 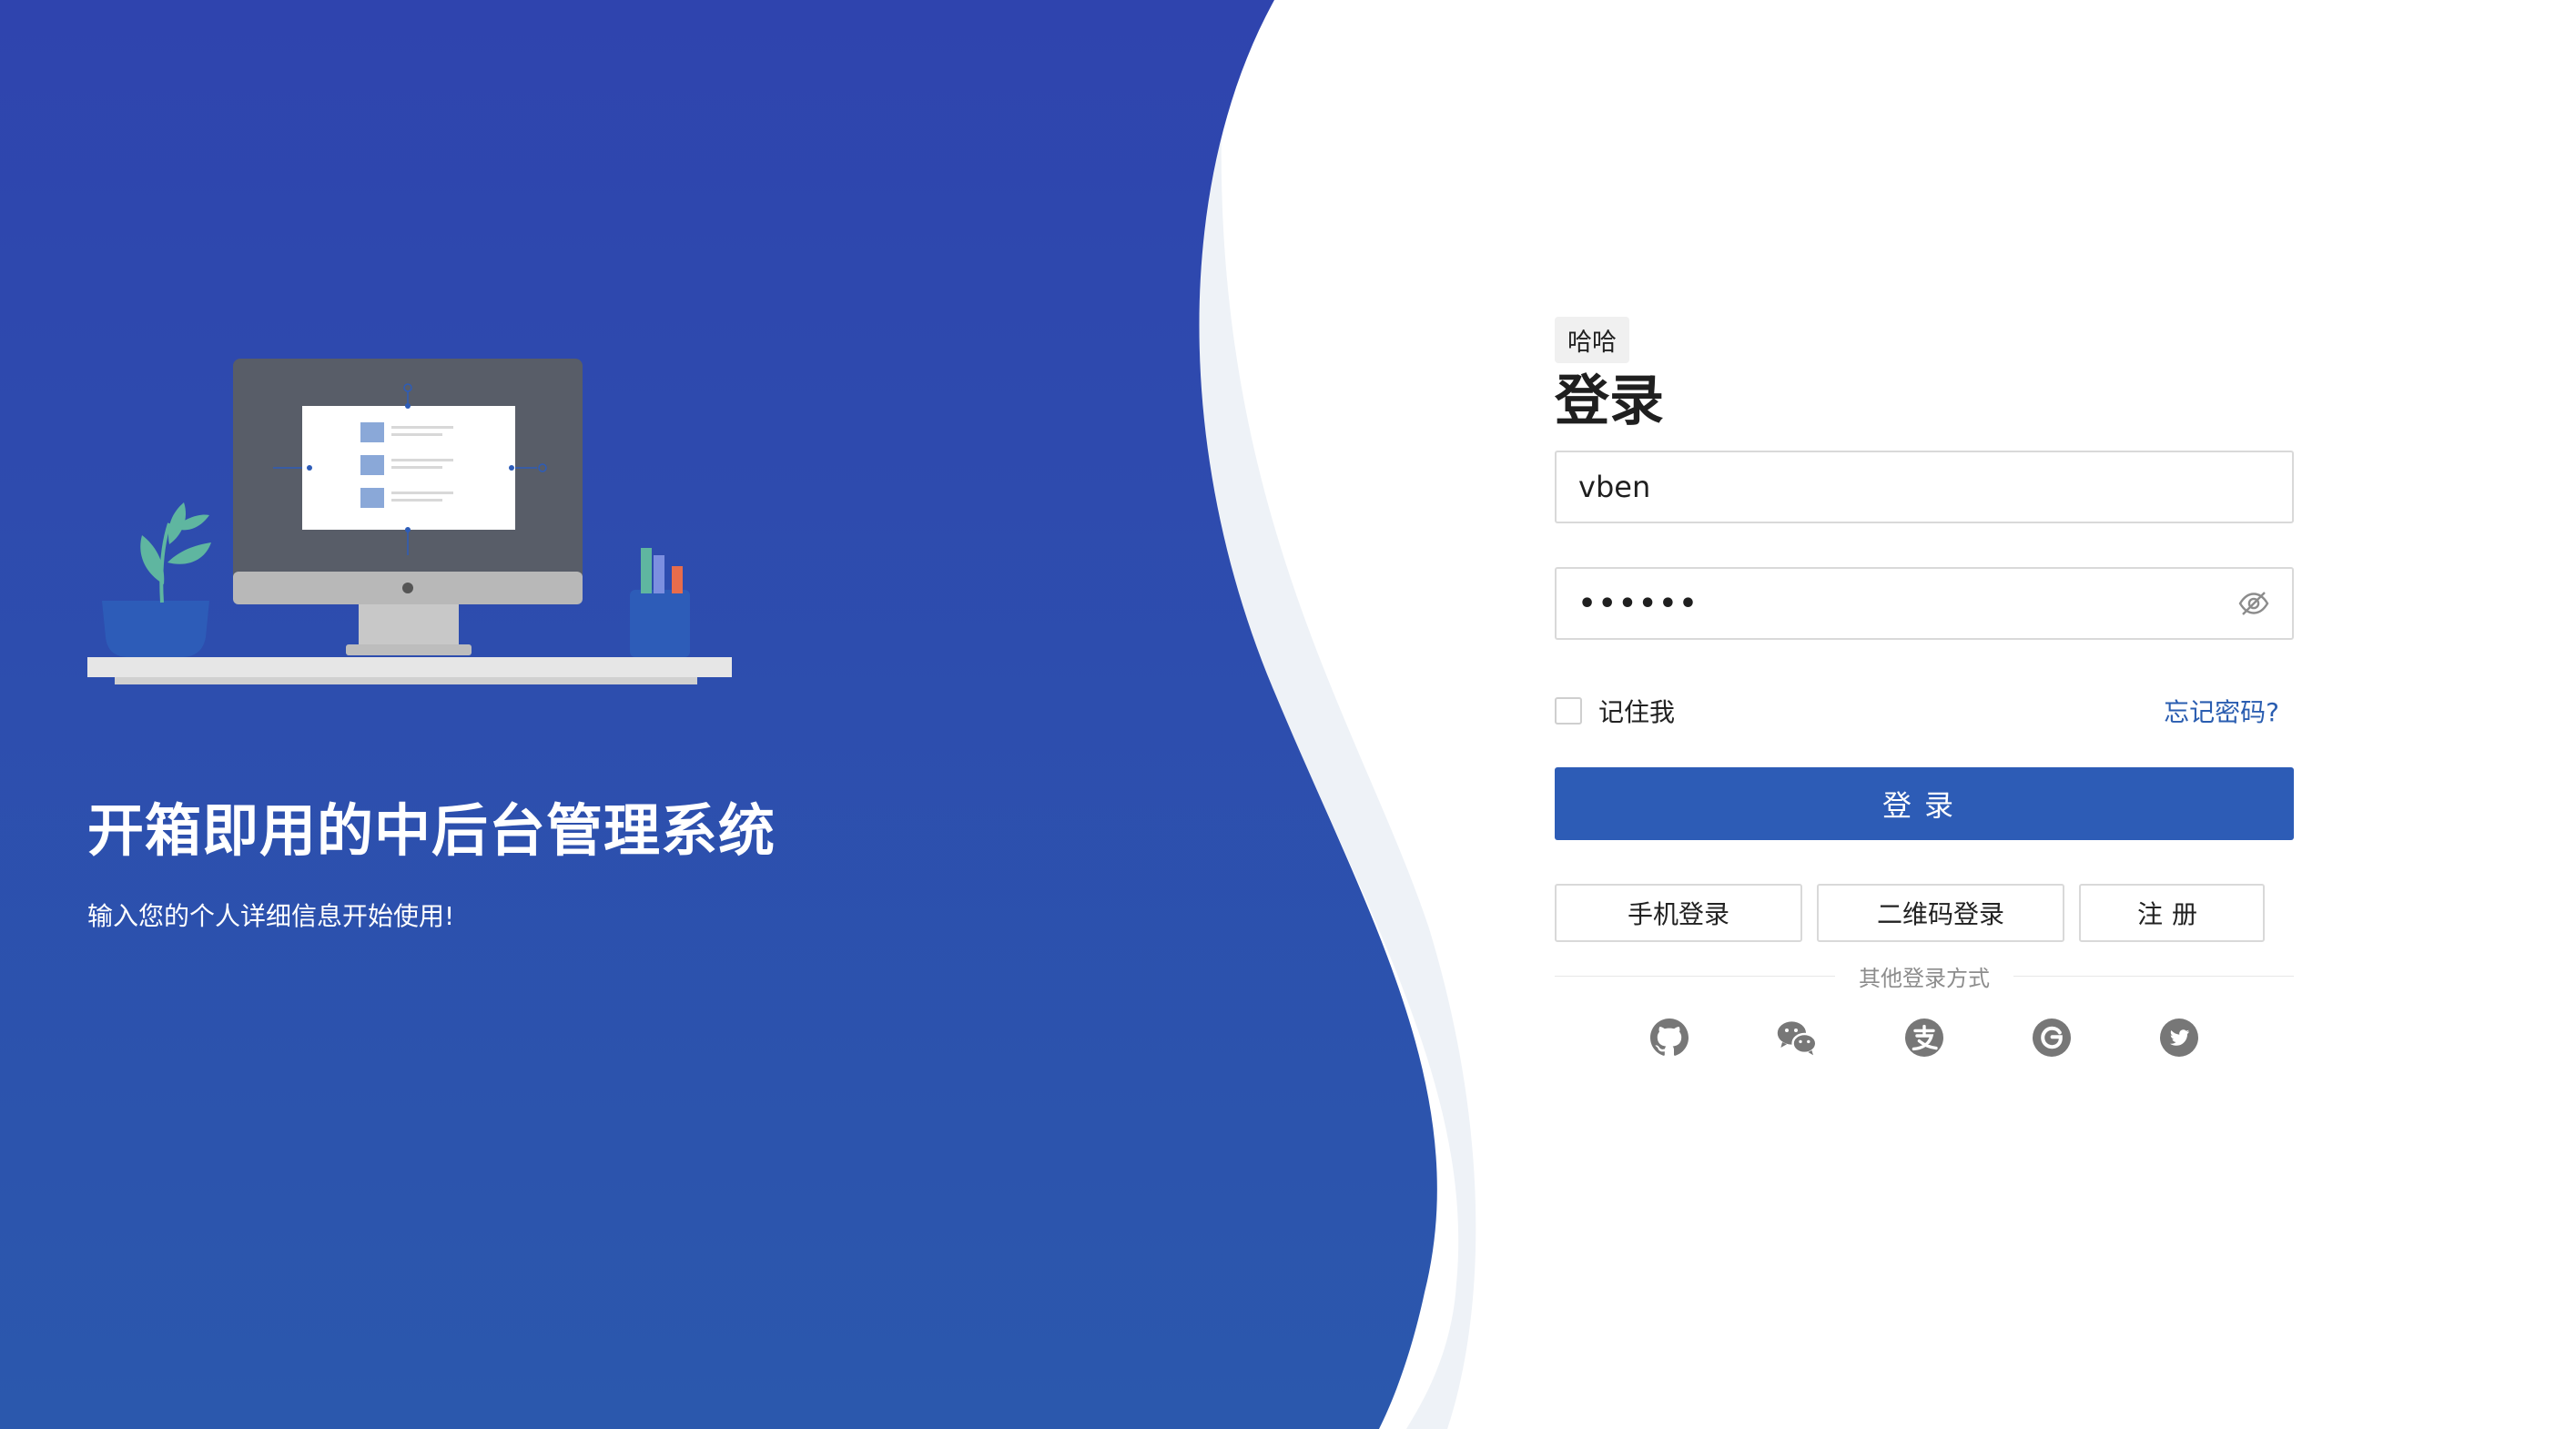 I want to click on forgot-password-link: 忘记密码?, so click(x=2221, y=711).